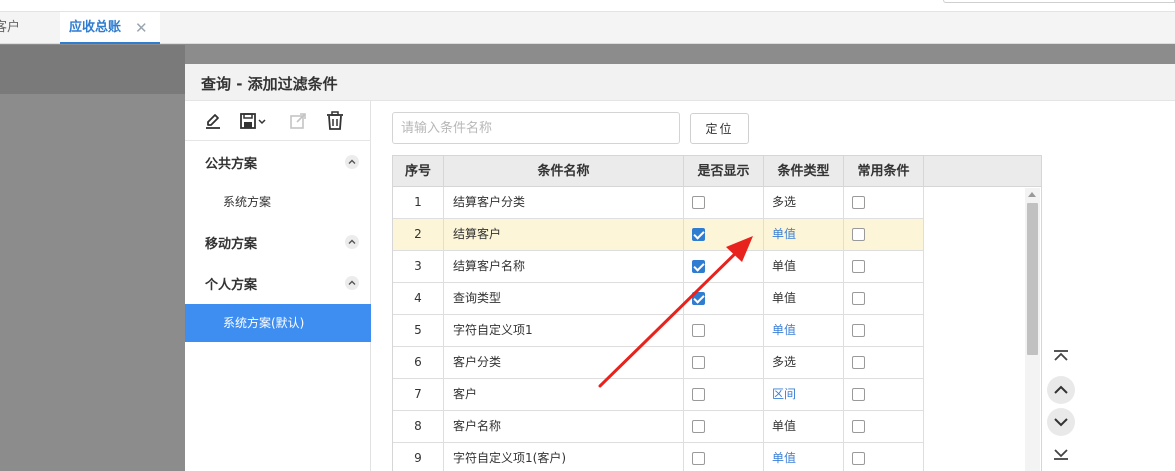 Image resolution: width=1175 pixels, height=471 pixels. I want to click on scheme-toolbar, so click(278, 121).